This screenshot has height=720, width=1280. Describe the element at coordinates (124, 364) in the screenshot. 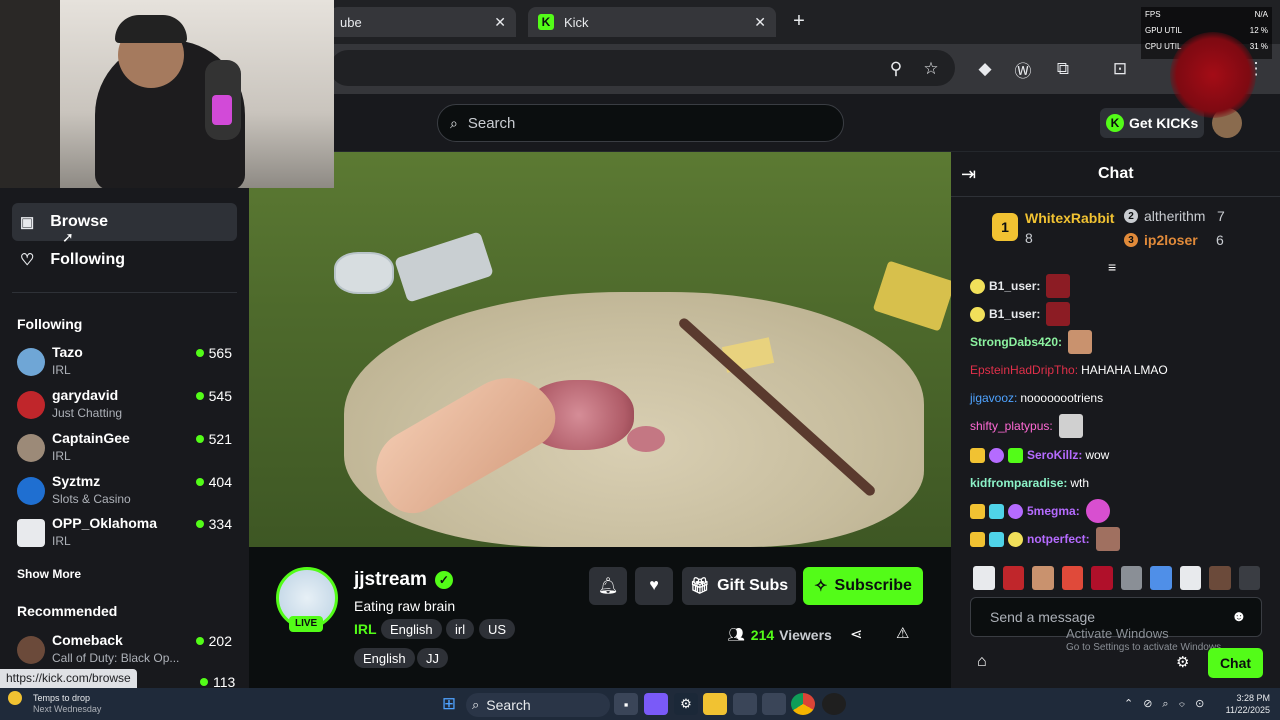

I see `followed-channel: Tazo IRL 565` at that location.